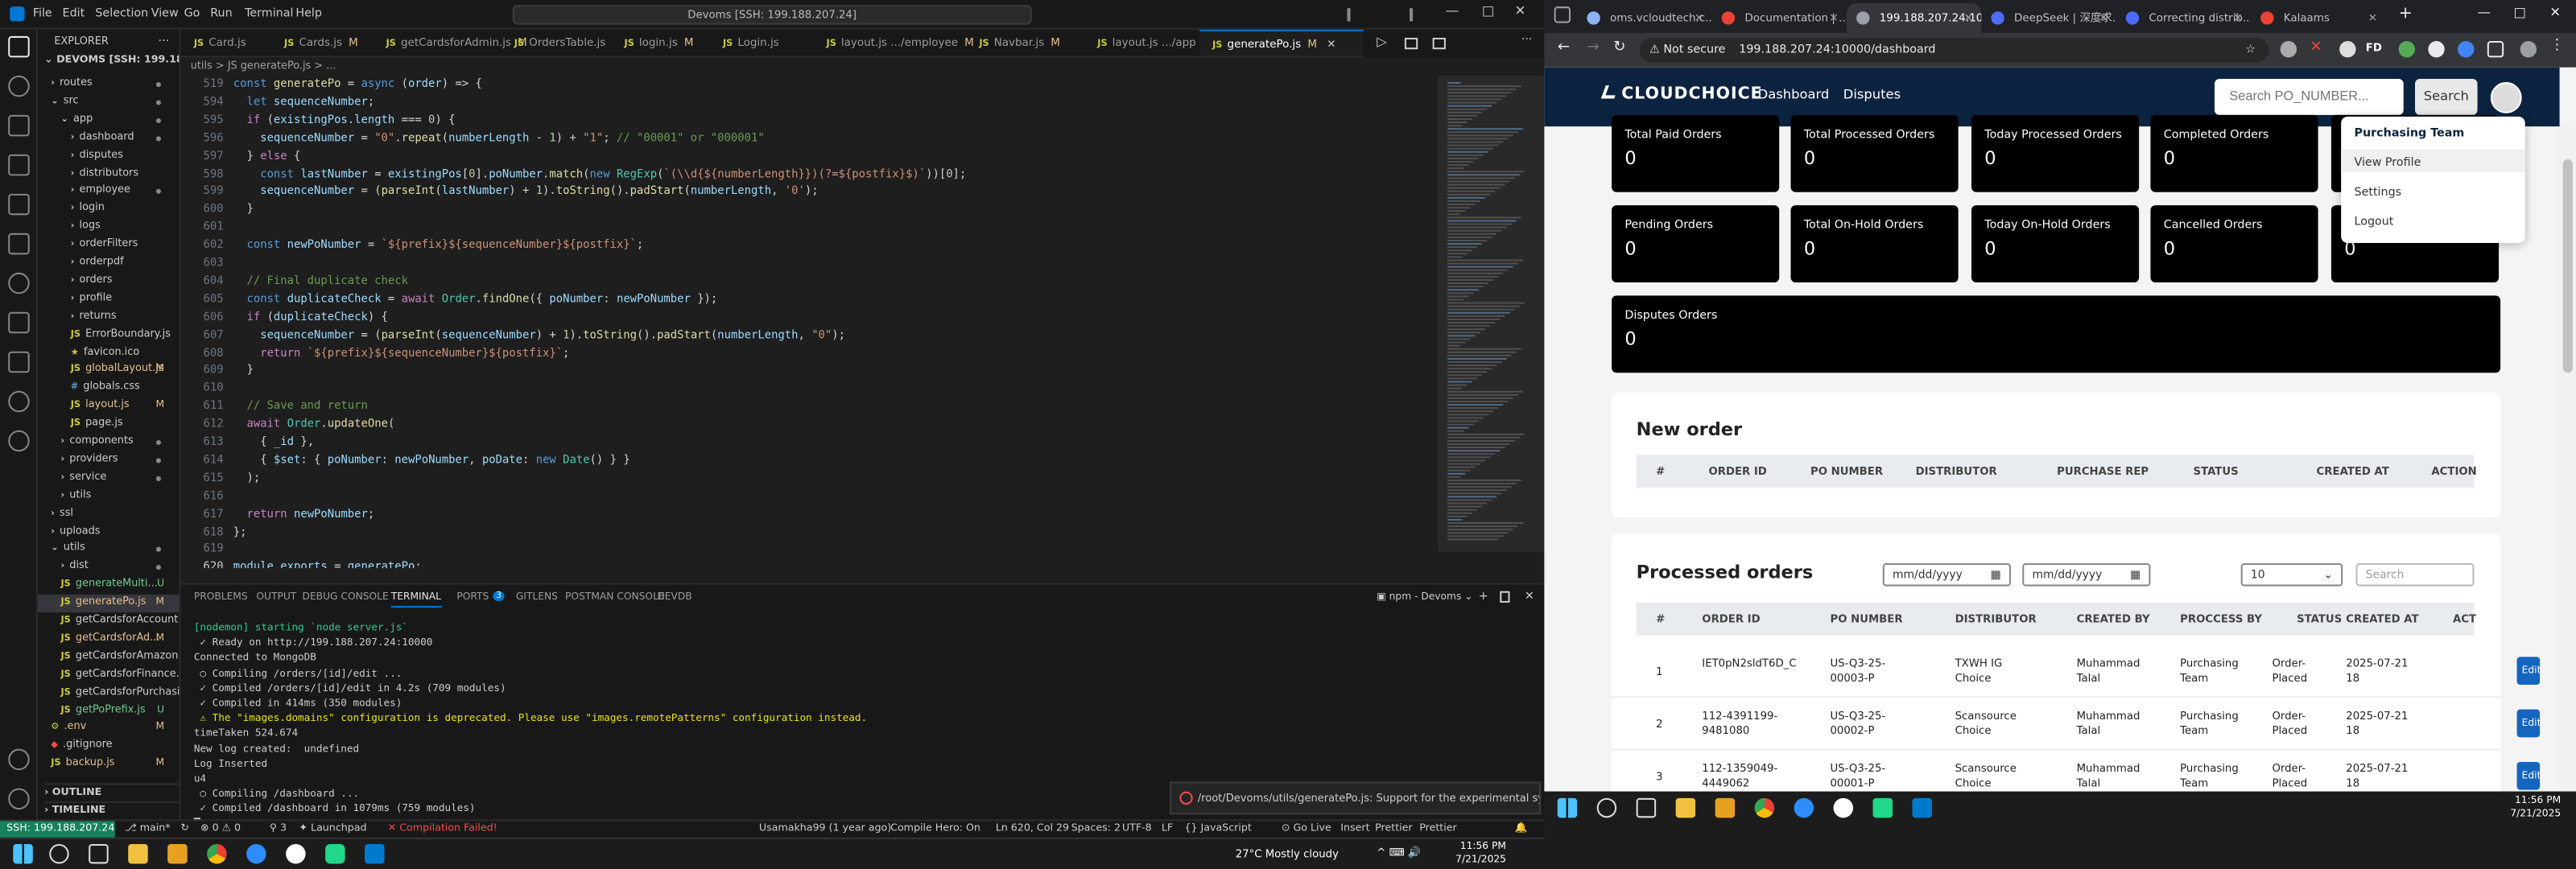 This screenshot has width=2576, height=869. What do you see at coordinates (109, 120) in the screenshot?
I see `tree-item: ⌄ app` at bounding box center [109, 120].